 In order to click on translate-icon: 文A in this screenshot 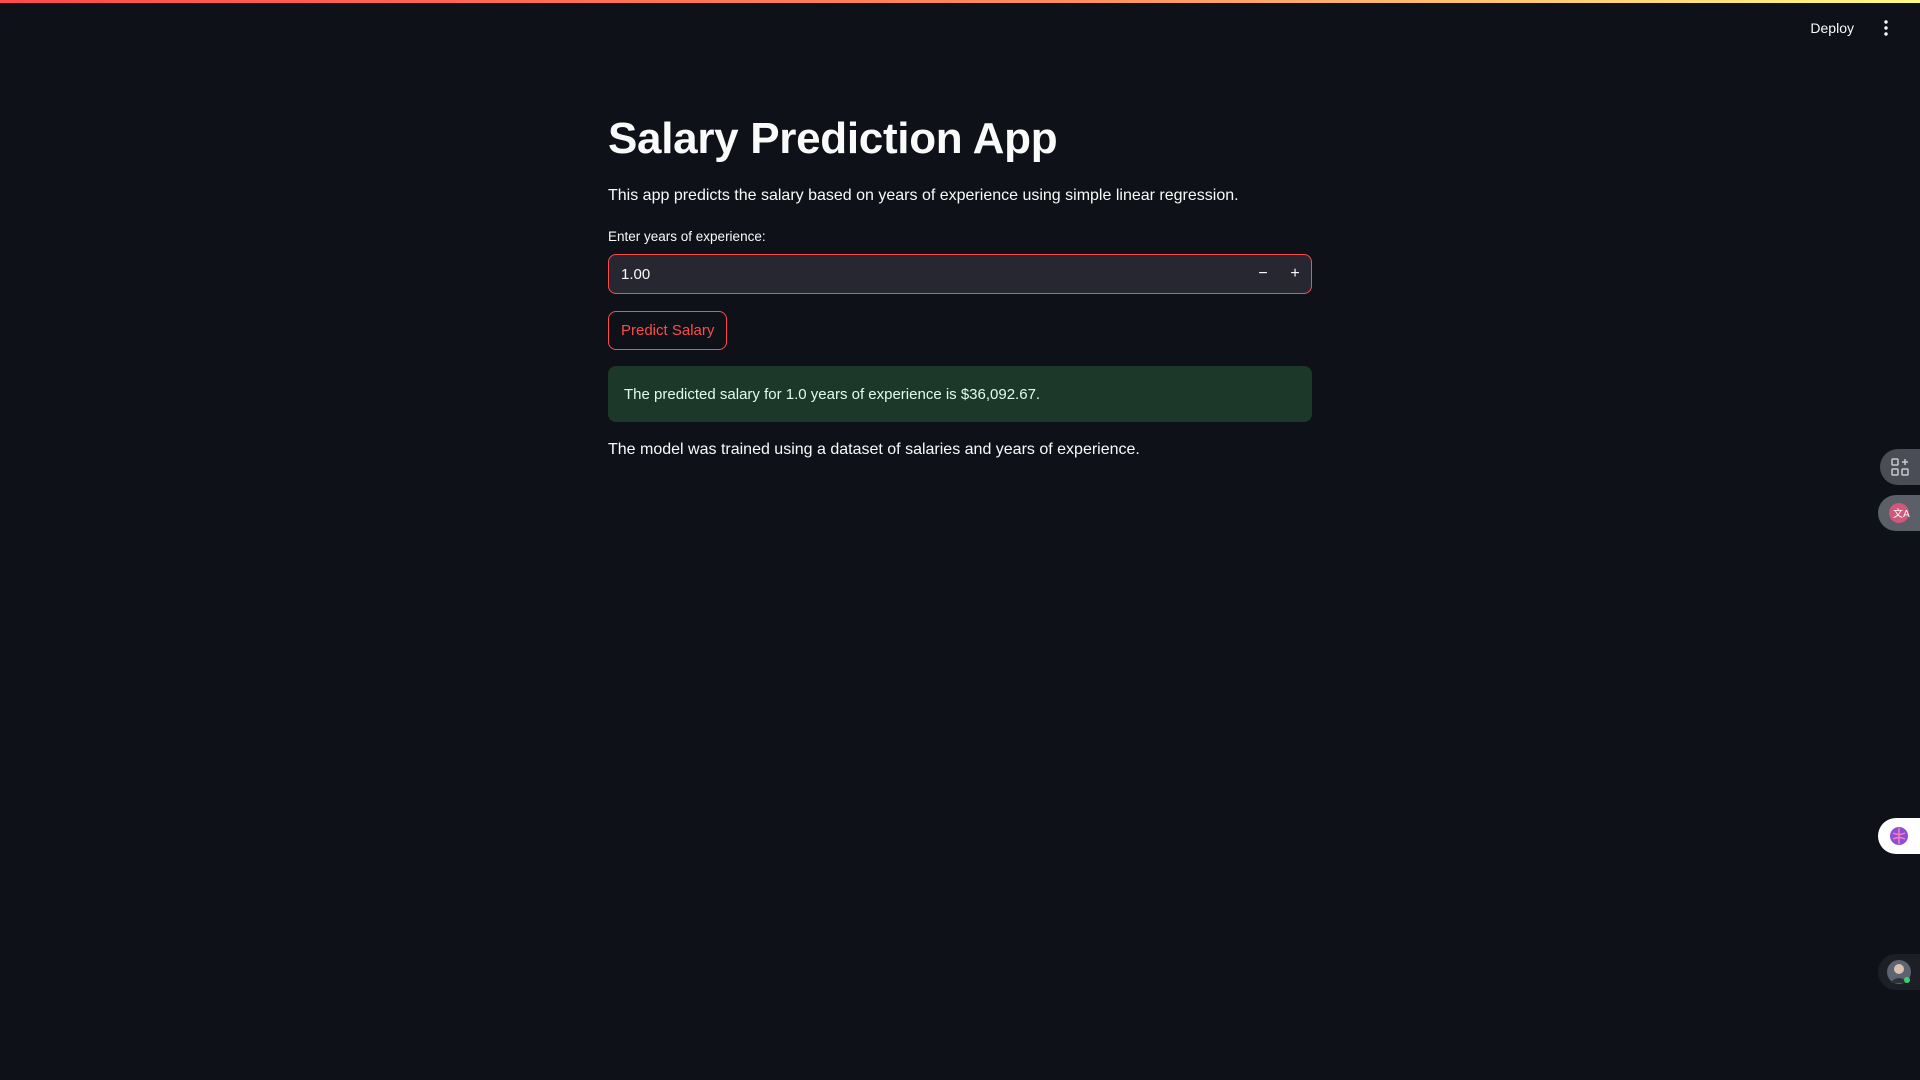, I will do `click(1899, 513)`.